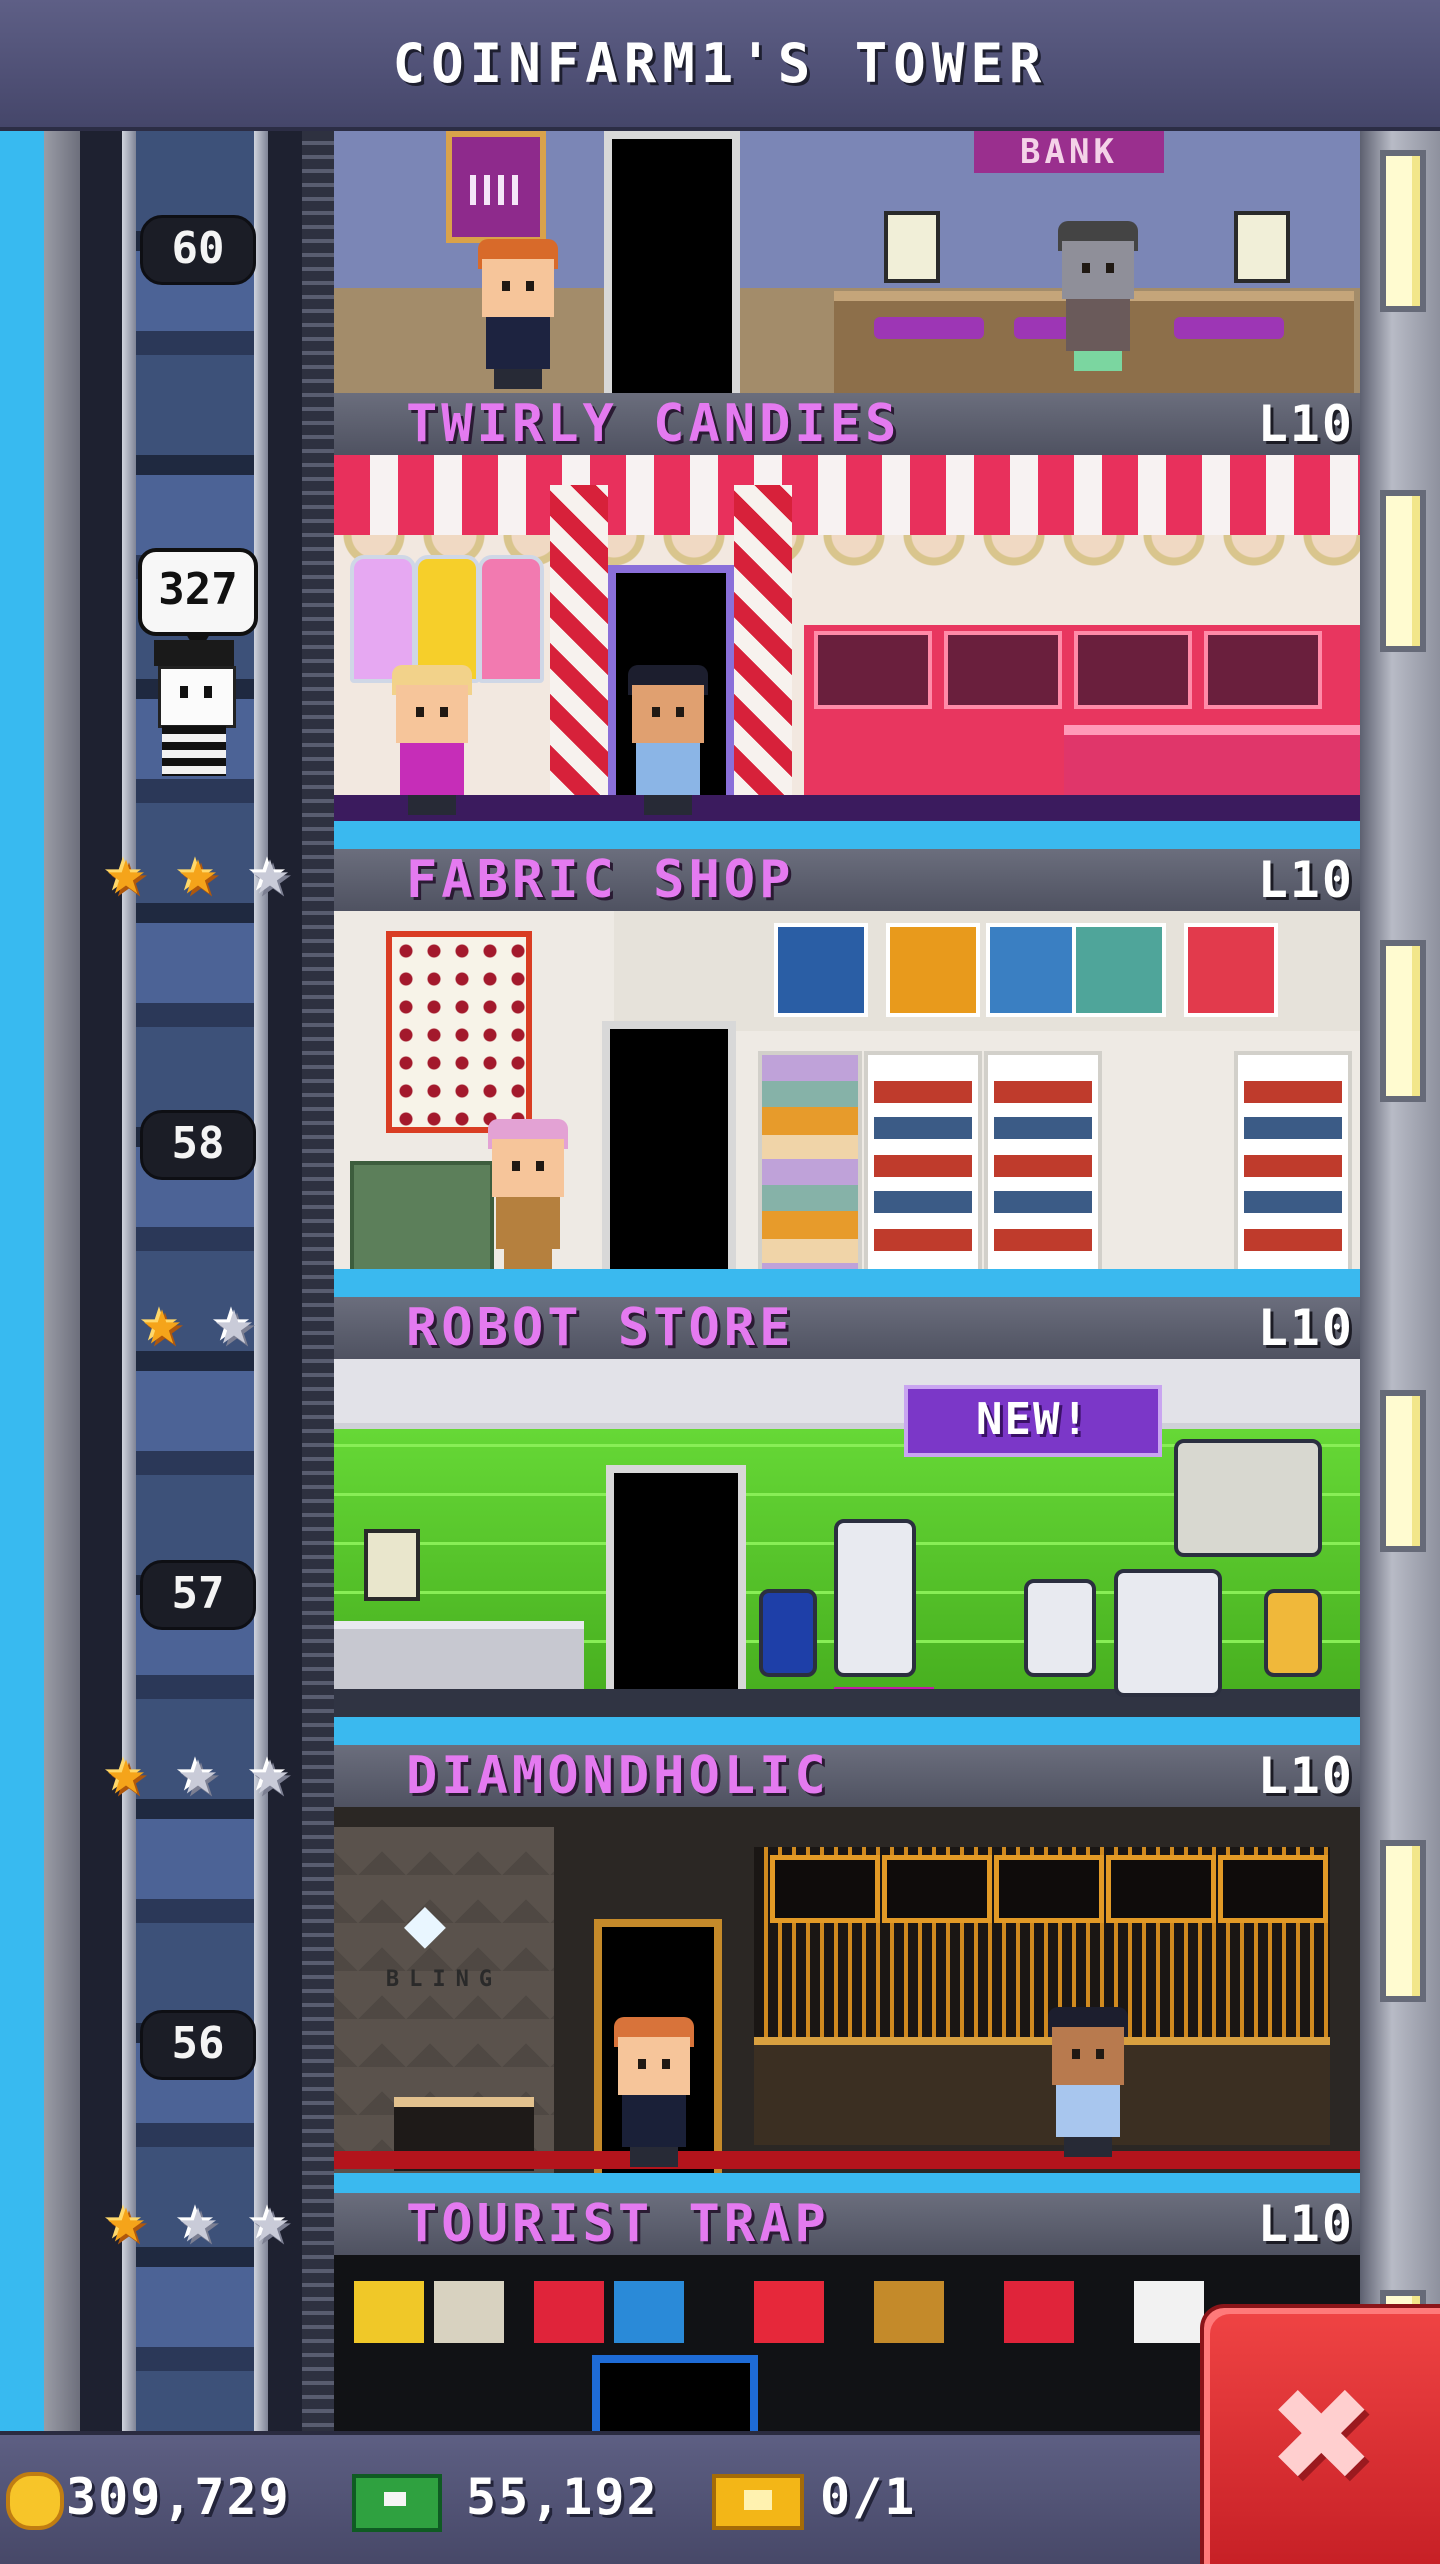 This screenshot has height=2564, width=1440. I want to click on close-button: ✖, so click(1320, 2434).